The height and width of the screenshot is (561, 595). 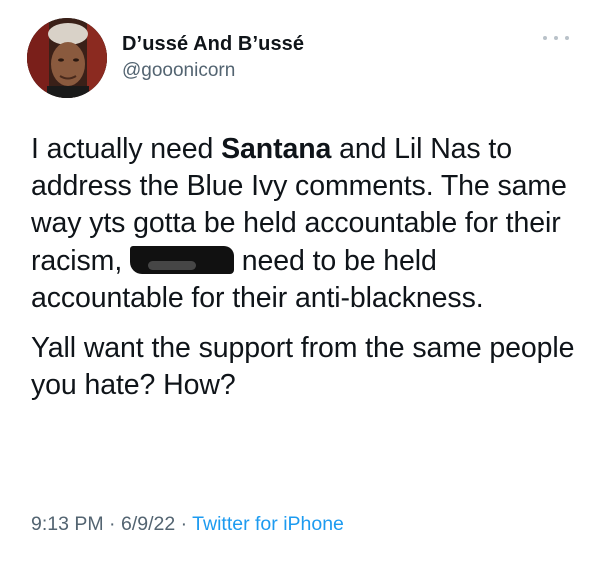 I want to click on tweet-time: 9:13 PM, so click(x=67, y=524).